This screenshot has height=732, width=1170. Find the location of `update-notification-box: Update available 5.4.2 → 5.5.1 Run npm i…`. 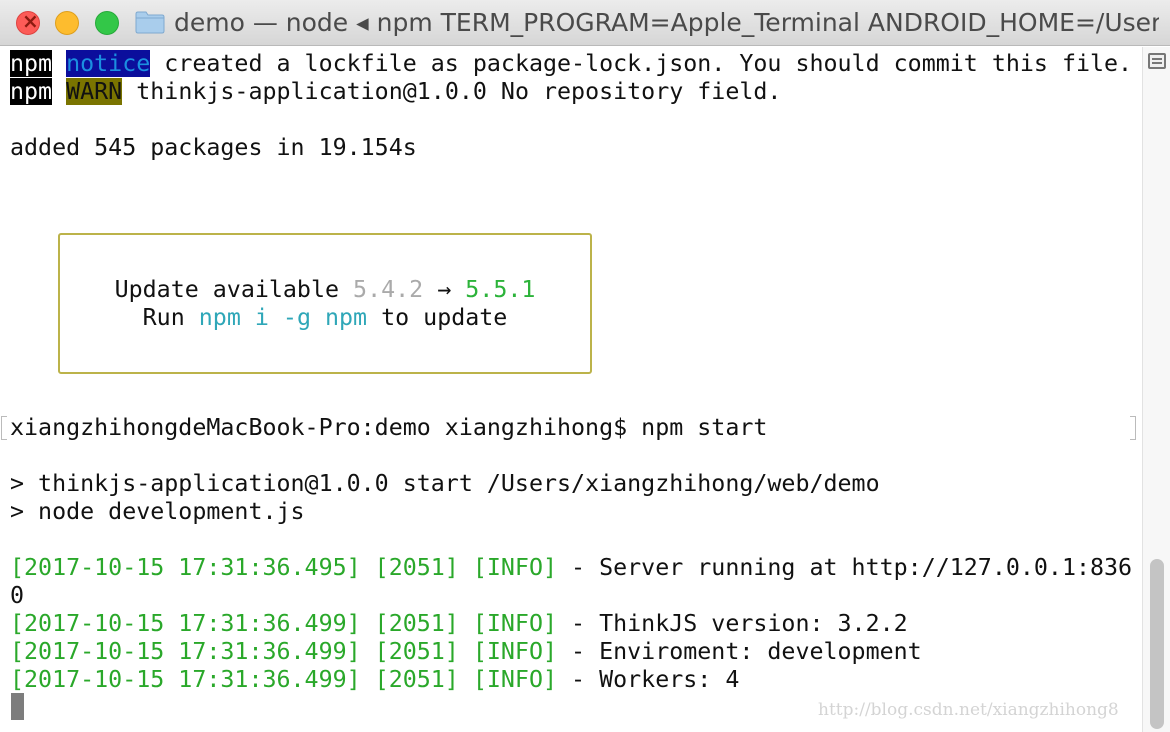

update-notification-box: Update available 5.4.2 → 5.5.1 Run npm i… is located at coordinates (325, 303).